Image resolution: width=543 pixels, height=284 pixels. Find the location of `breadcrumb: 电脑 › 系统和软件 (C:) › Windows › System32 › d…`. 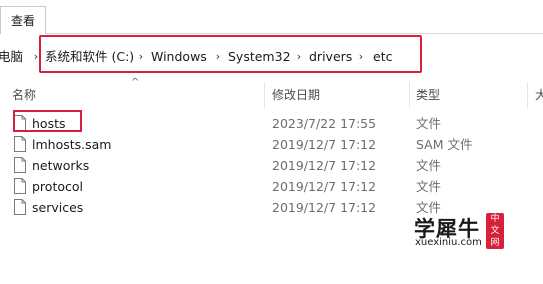

breadcrumb: 电脑 › 系统和软件 (C:) › Windows › System32 › d… is located at coordinates (271, 57).